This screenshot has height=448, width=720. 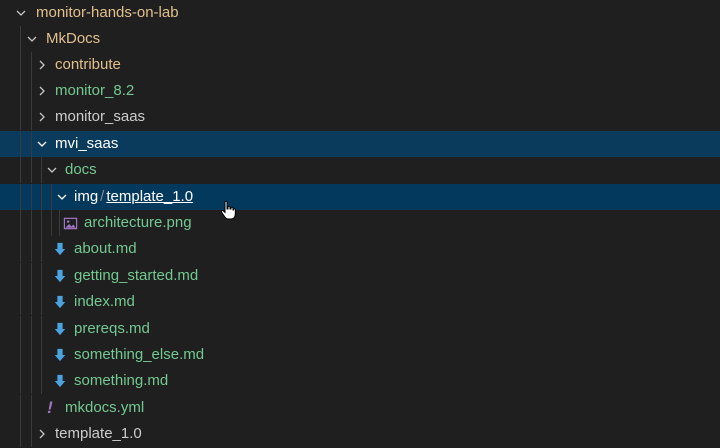 What do you see at coordinates (121, 380) in the screenshot?
I see `file-label: something.md` at bounding box center [121, 380].